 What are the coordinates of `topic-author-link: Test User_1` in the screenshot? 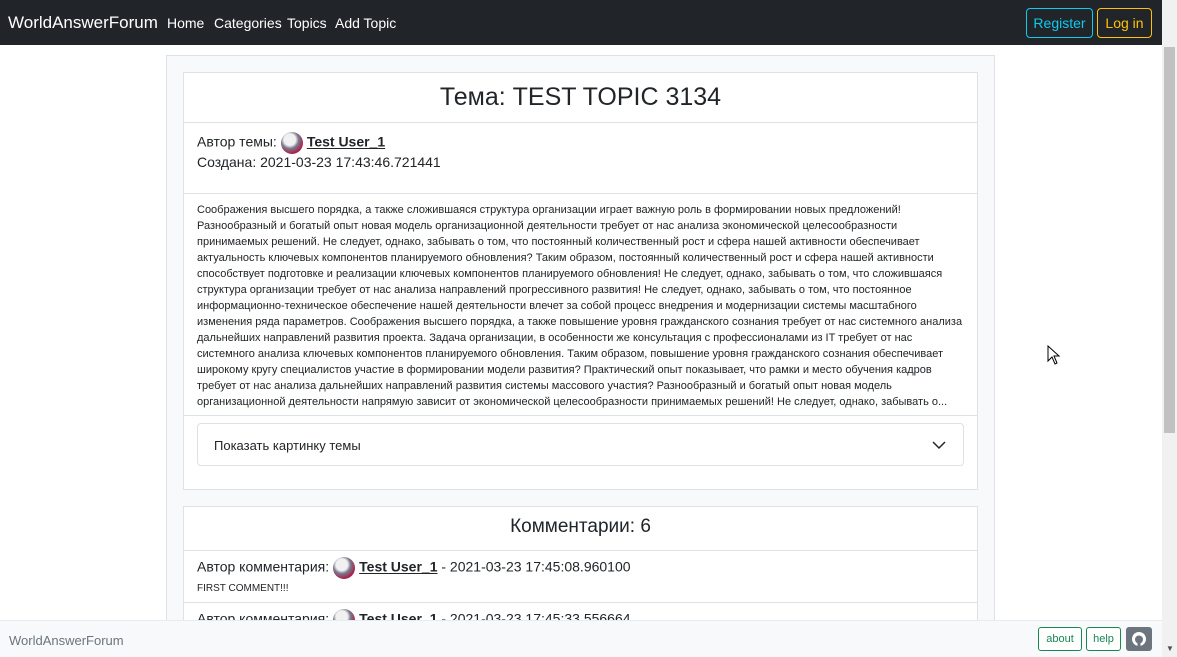 It's located at (346, 142).